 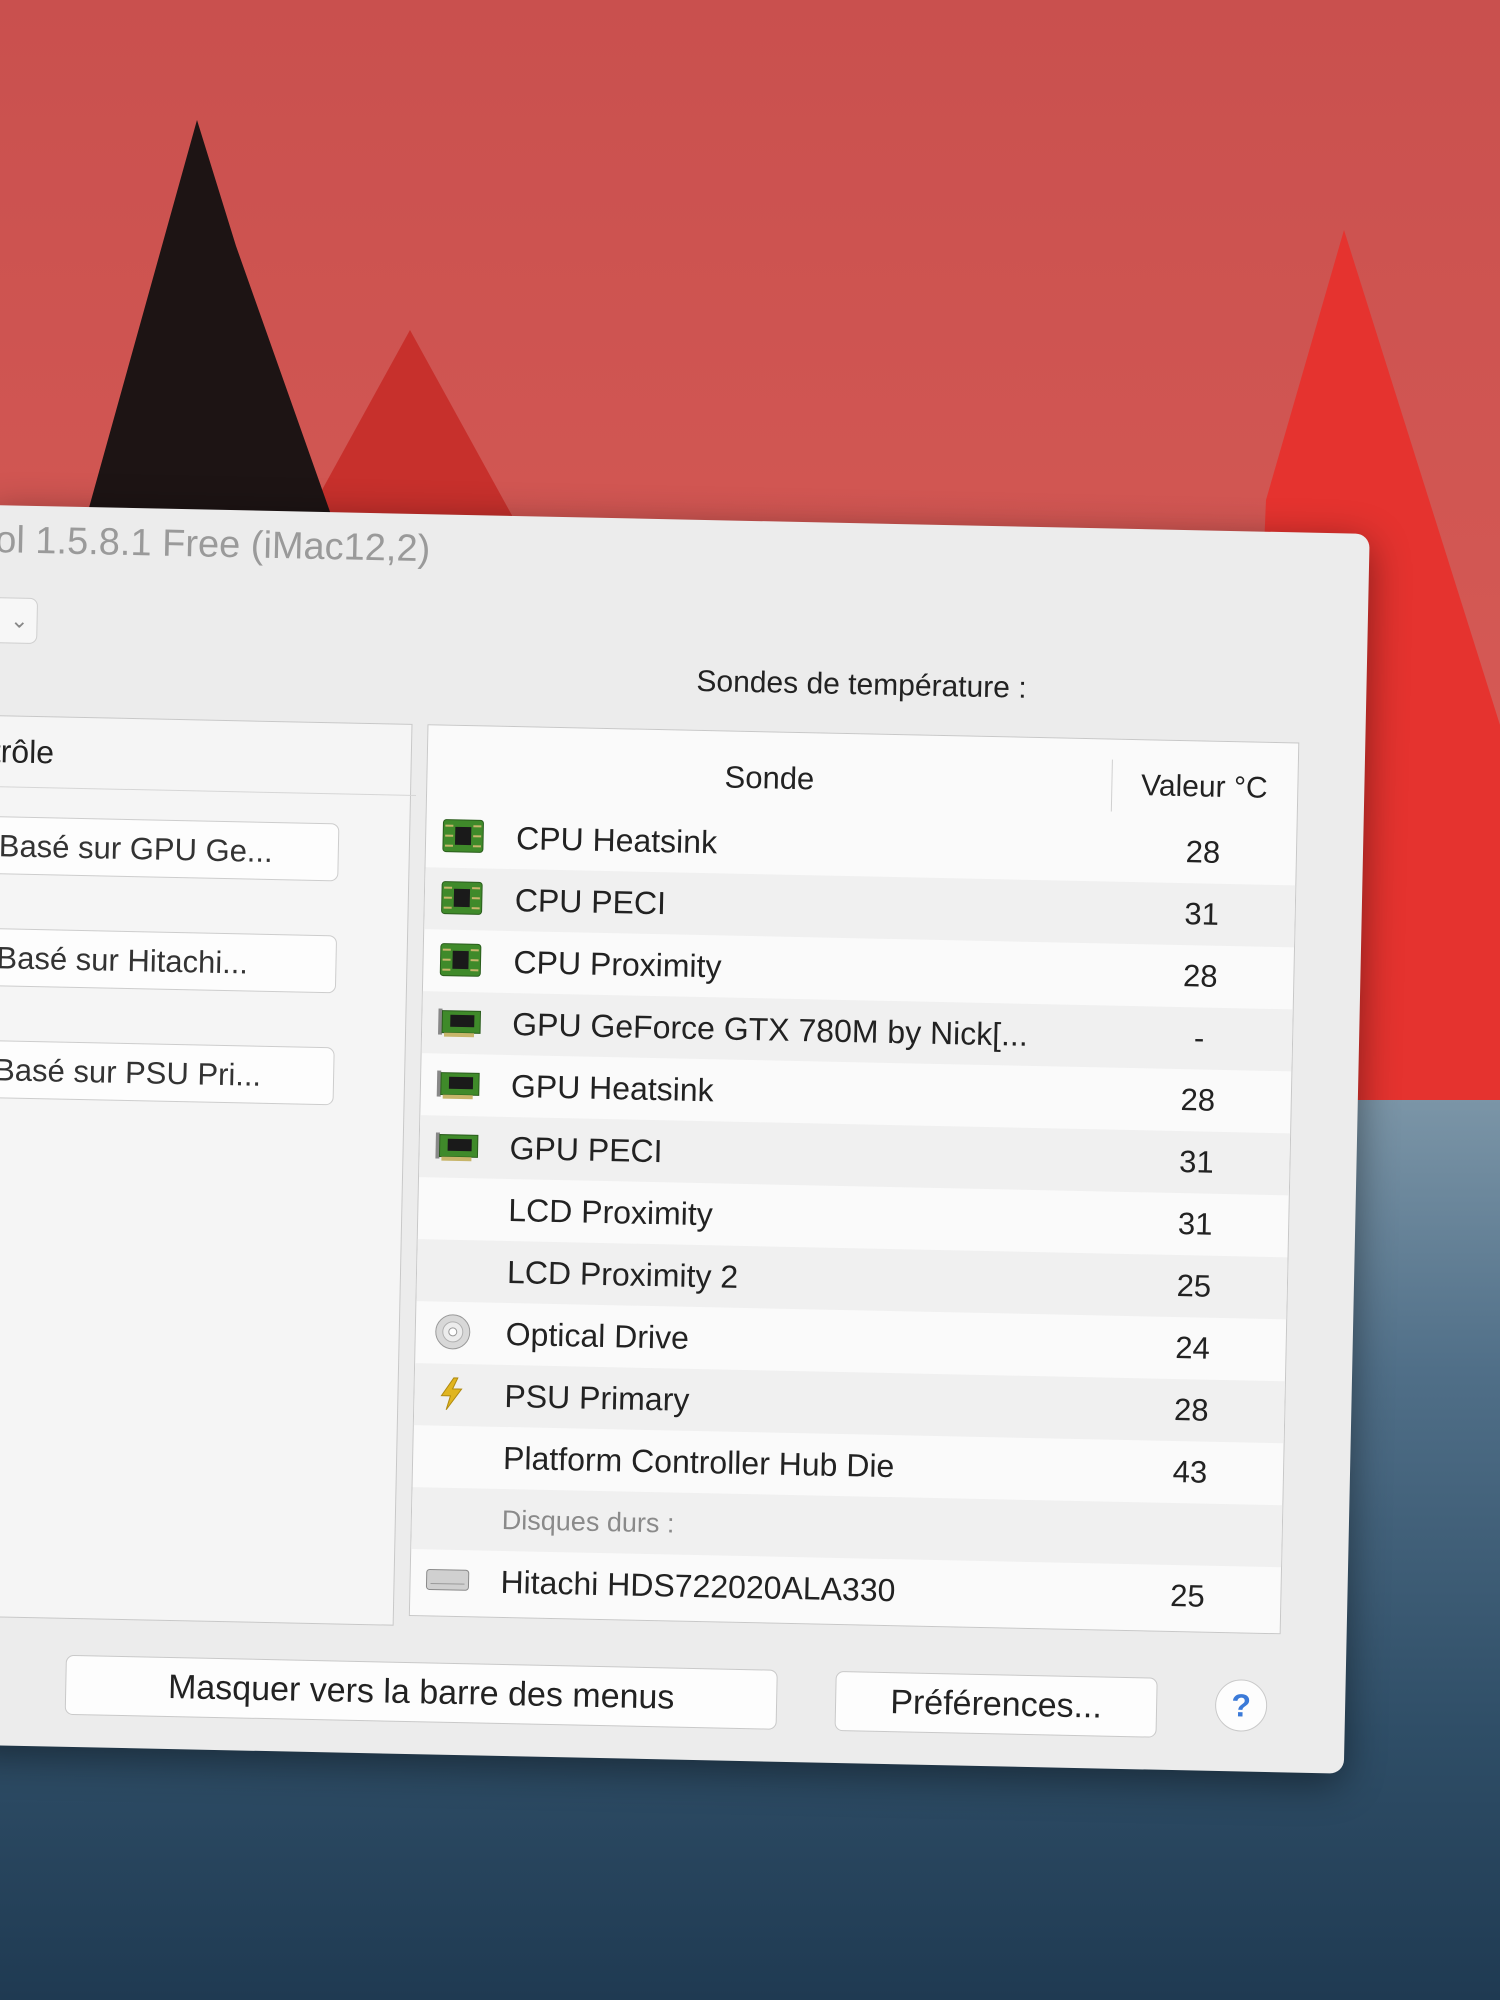 I want to click on sensor-name: PSU Primary, so click(x=597, y=1397).